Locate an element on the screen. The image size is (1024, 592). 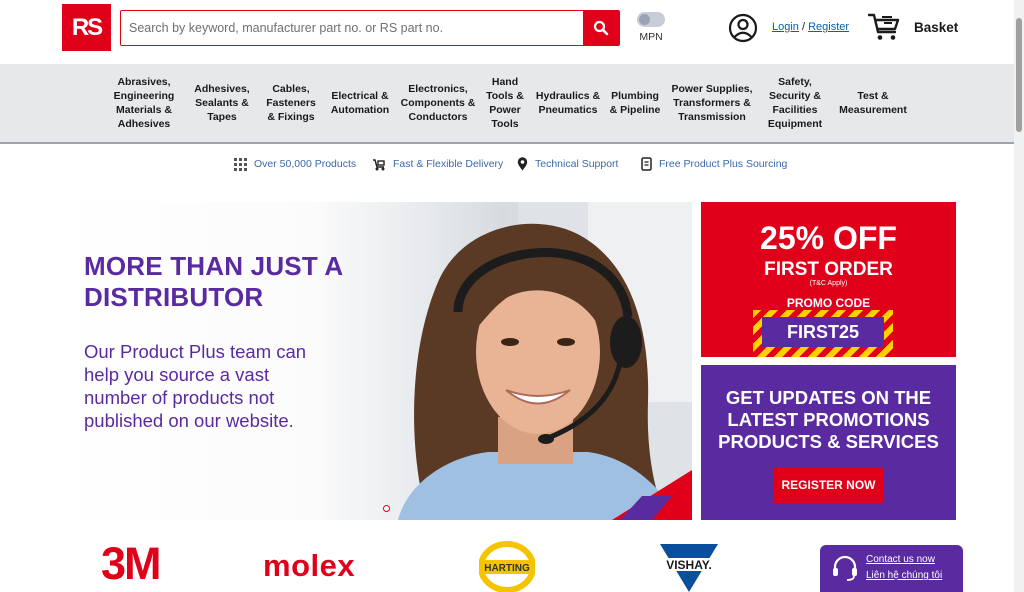
harting-text: HARTING is located at coordinates (507, 568).